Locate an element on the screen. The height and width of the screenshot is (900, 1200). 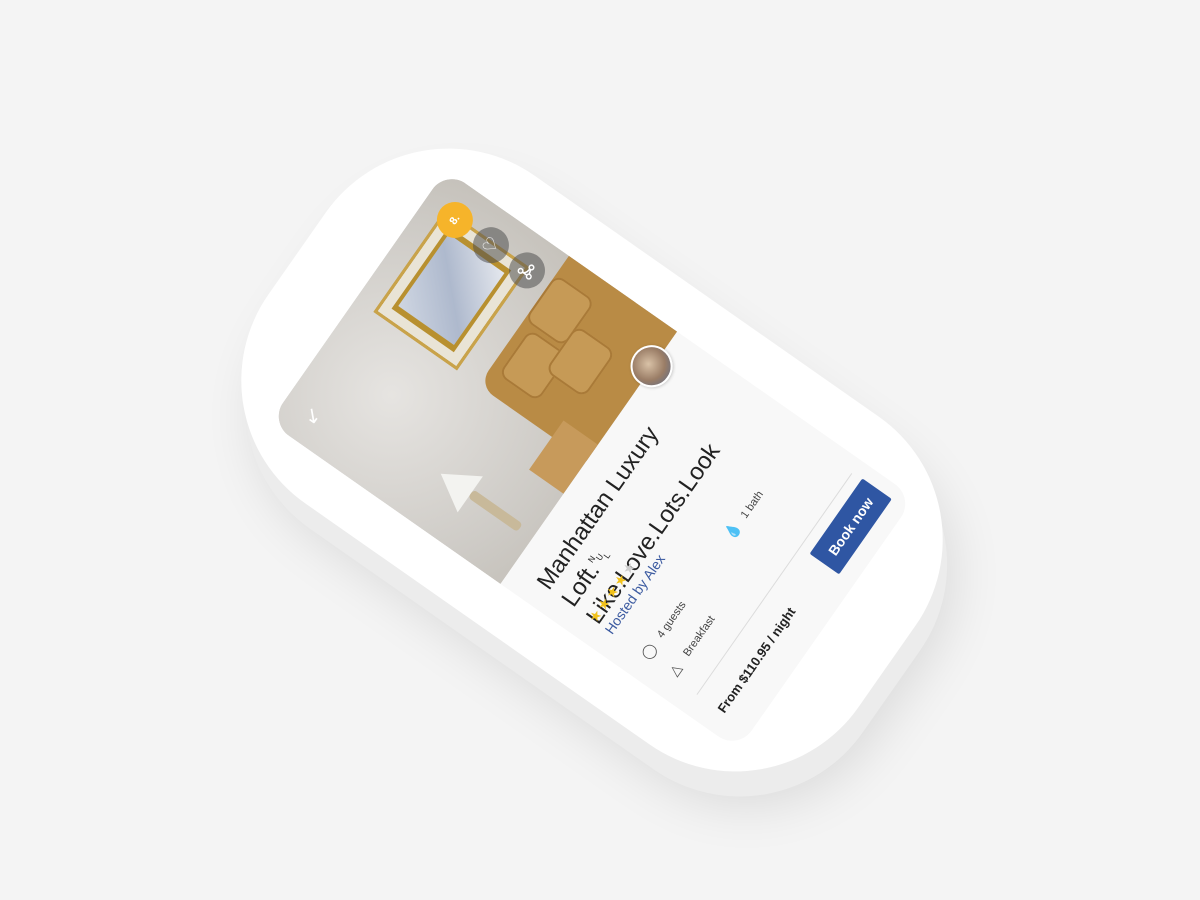
feature-bath: 💧 1 bath is located at coordinates (744, 515).